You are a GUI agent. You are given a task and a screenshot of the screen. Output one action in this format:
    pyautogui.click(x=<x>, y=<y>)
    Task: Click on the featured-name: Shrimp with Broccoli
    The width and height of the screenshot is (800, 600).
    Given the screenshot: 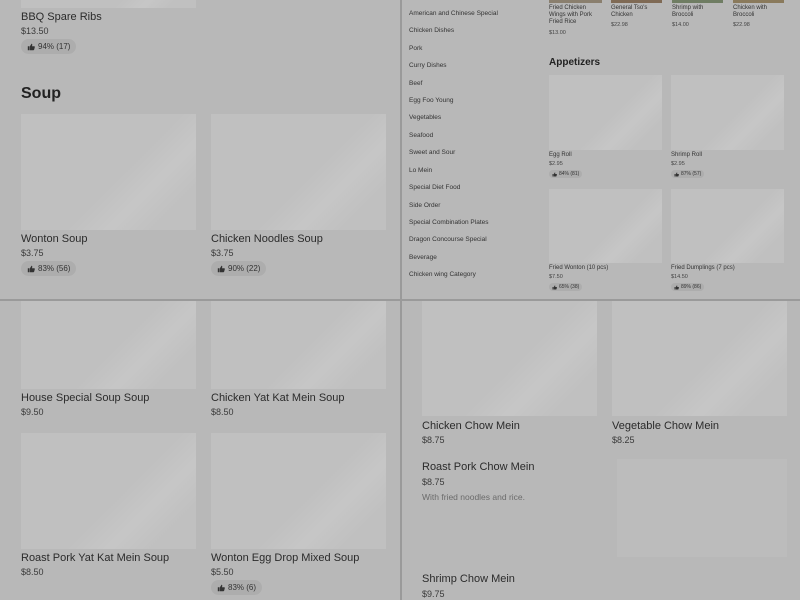 What is the action you would take?
    pyautogui.click(x=697, y=12)
    